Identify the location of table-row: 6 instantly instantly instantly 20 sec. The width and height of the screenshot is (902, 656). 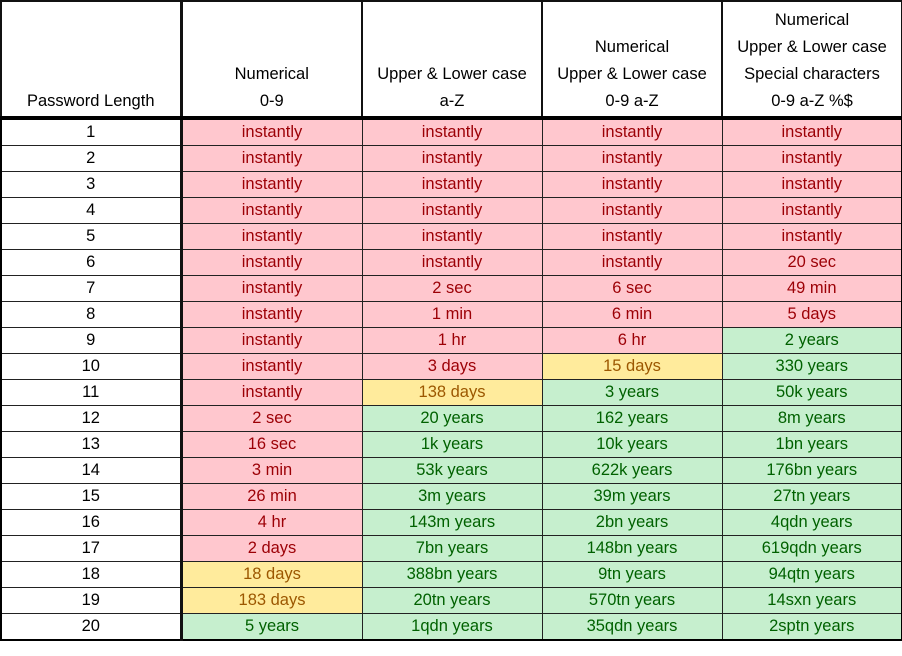
(451, 262).